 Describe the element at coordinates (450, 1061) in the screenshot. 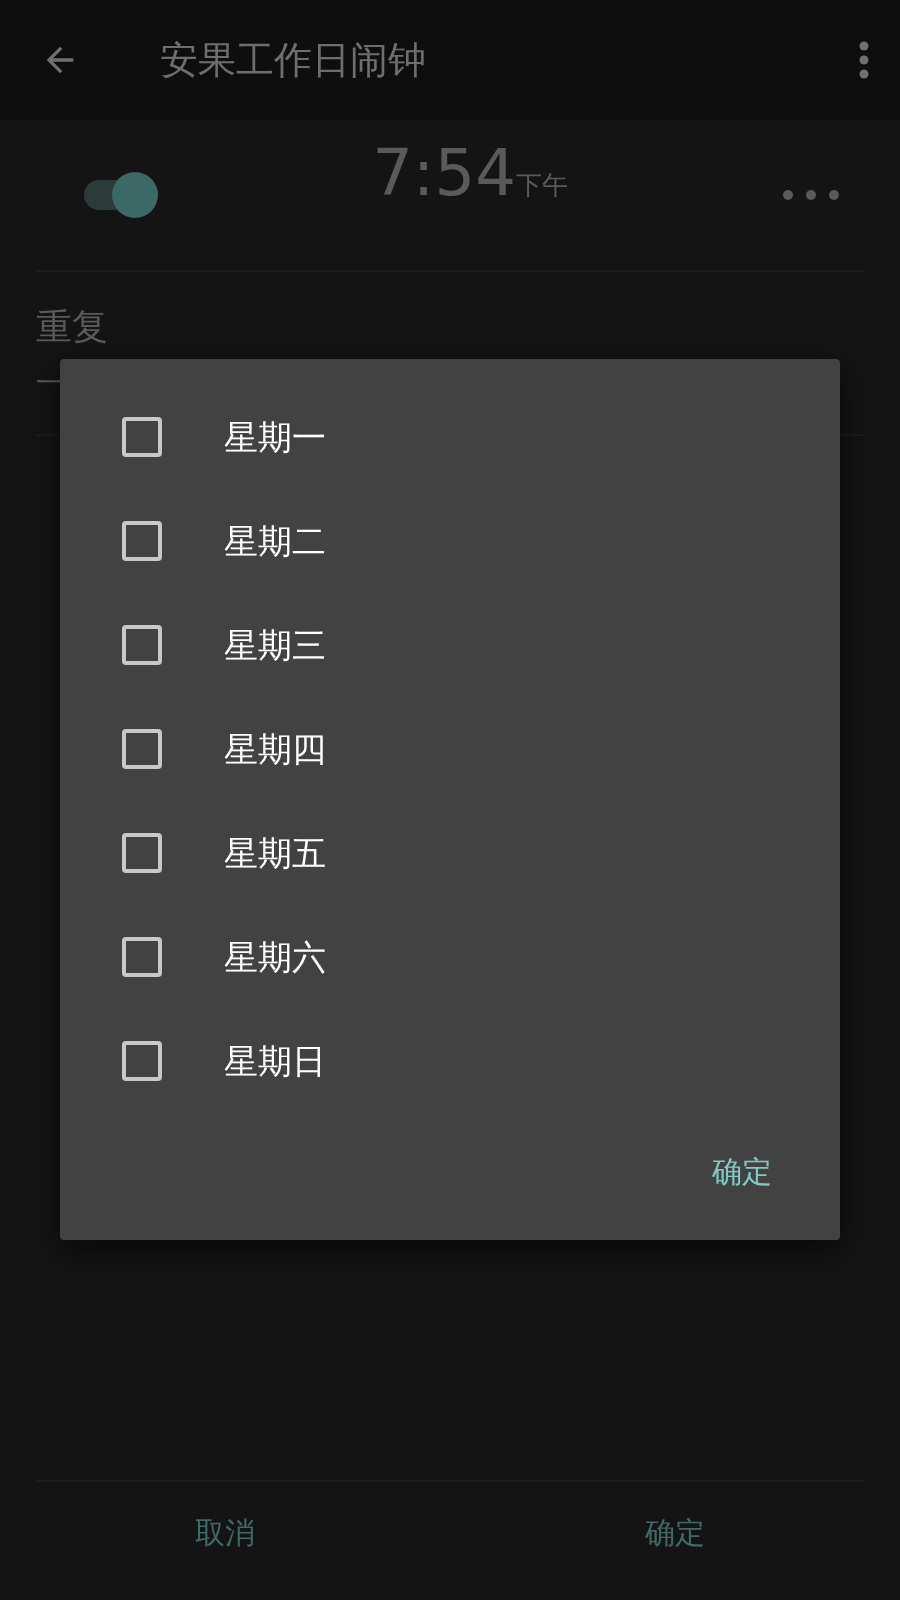

I see `day-option: 星期日` at that location.